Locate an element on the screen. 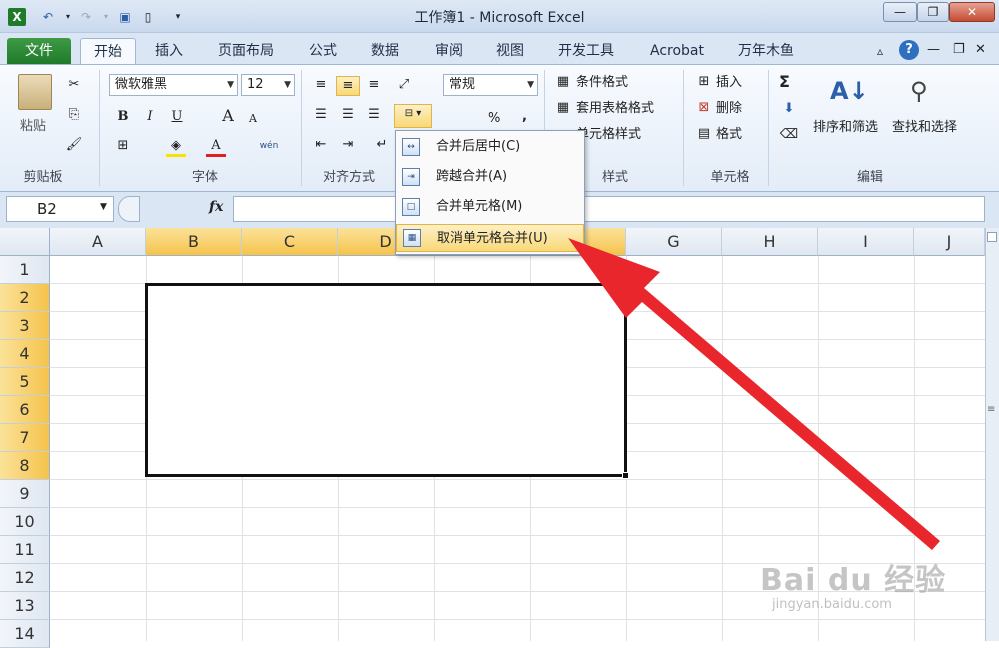 The height and width of the screenshot is (648, 999). watermark-url: jingyan.baidu.com is located at coordinates (832, 604).